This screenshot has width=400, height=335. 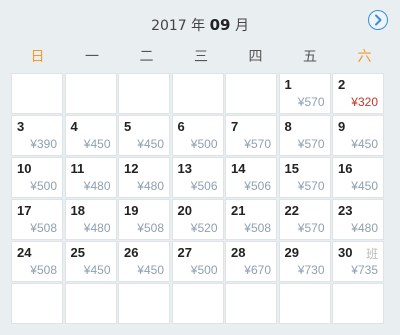 I want to click on calendar-day-cell: 4 ¥450, so click(x=90, y=135).